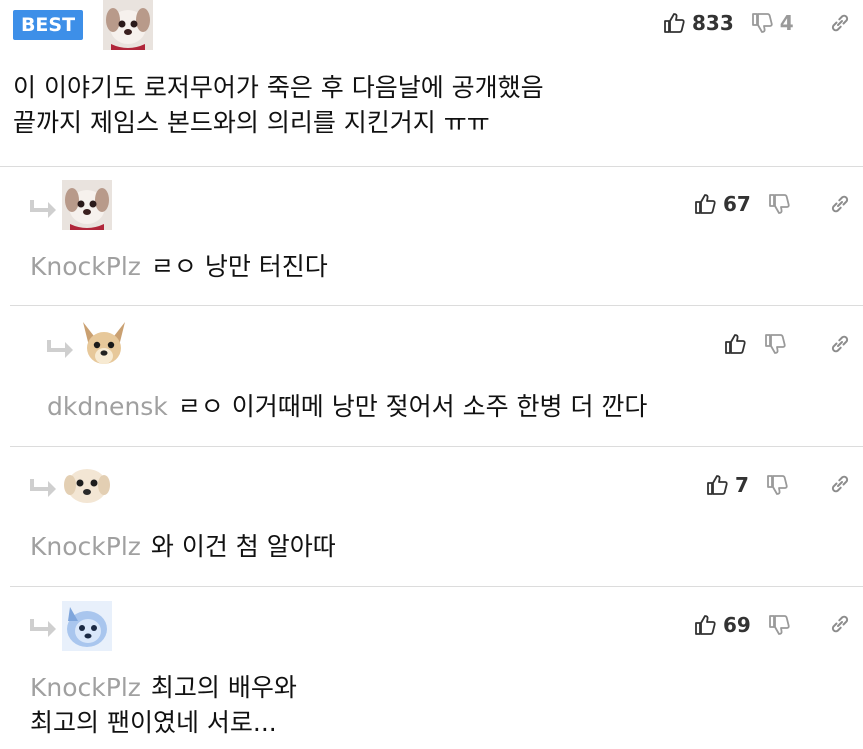 This screenshot has height=749, width=863. What do you see at coordinates (251, 122) in the screenshot?
I see `comment-text-line: 끝까지 제임스 본드와의 의리를 지킨거지 ㅠㅠ` at bounding box center [251, 122].